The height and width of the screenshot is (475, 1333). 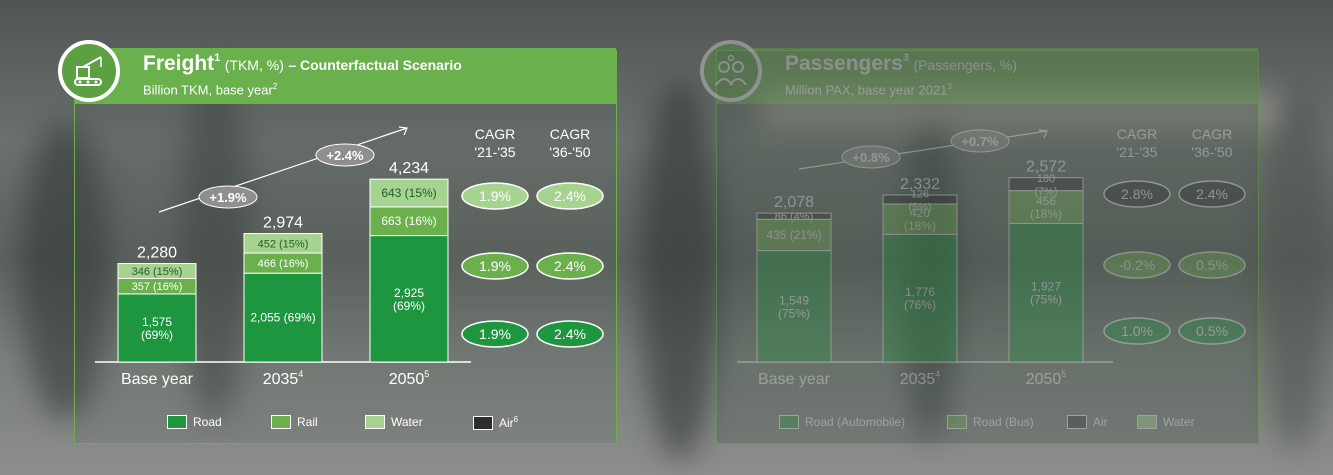 I want to click on growth-bubble-label: +0.8%, so click(x=871, y=157).